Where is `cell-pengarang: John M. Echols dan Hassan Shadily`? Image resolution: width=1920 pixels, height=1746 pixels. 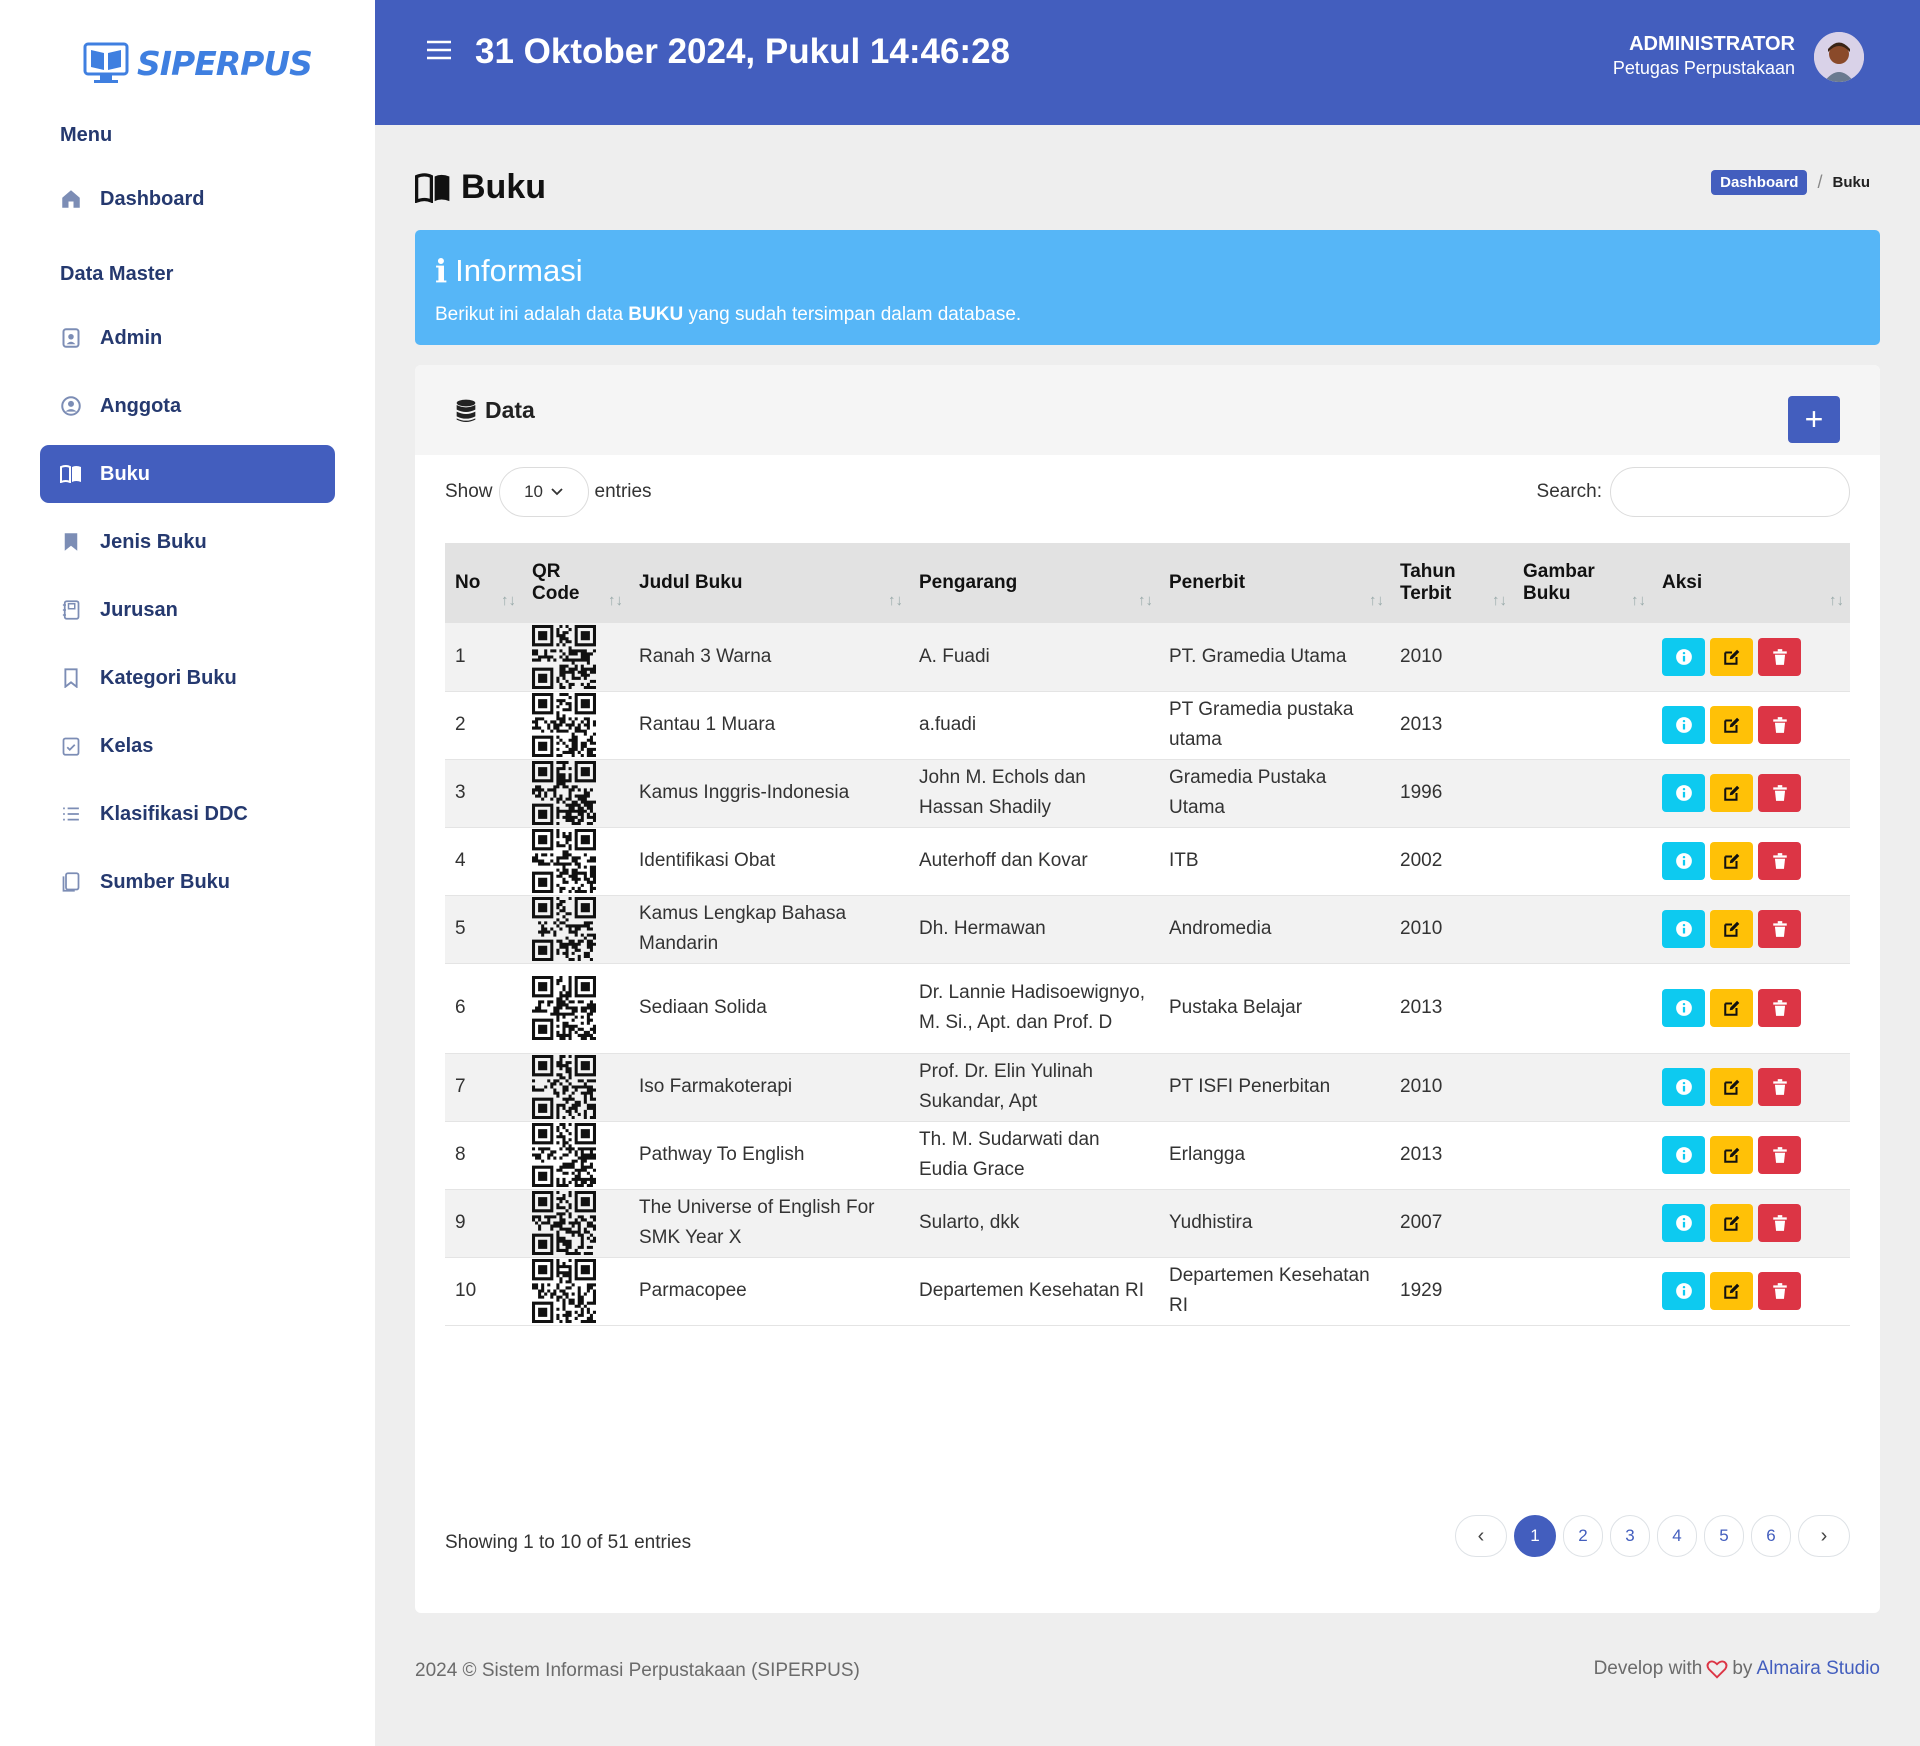 cell-pengarang: John M. Echols dan Hassan Shadily is located at coordinates (1034, 793).